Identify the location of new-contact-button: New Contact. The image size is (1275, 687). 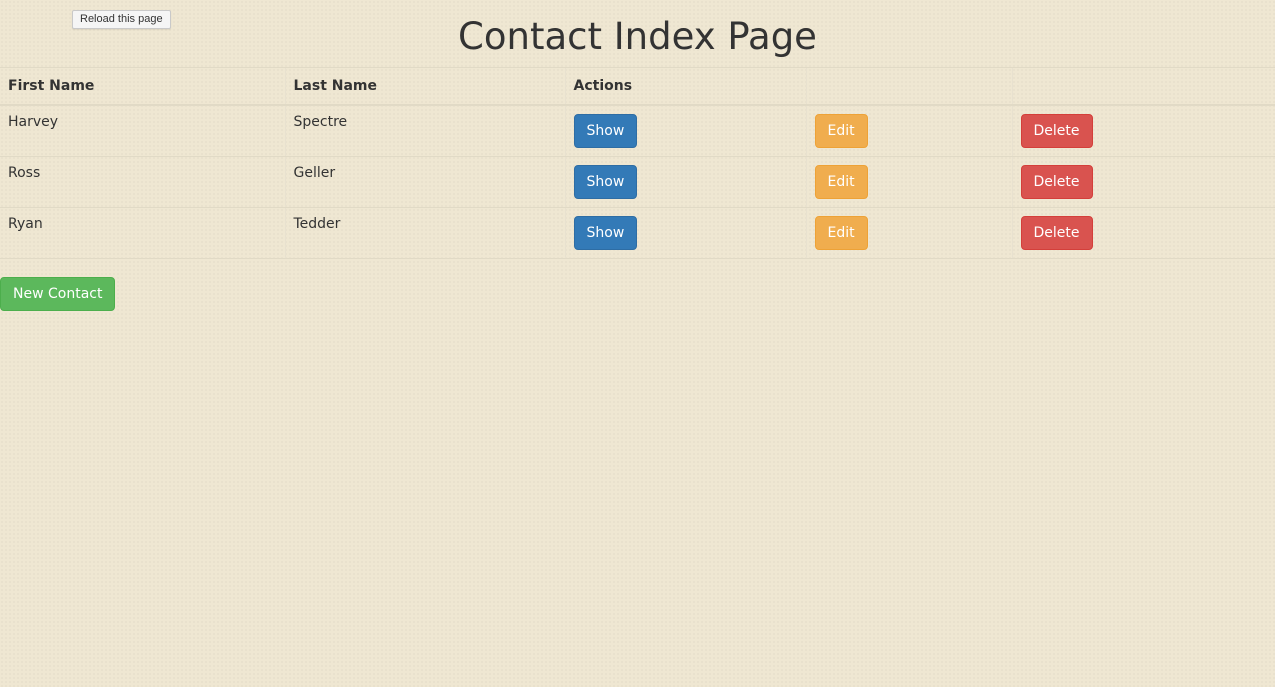
(58, 294).